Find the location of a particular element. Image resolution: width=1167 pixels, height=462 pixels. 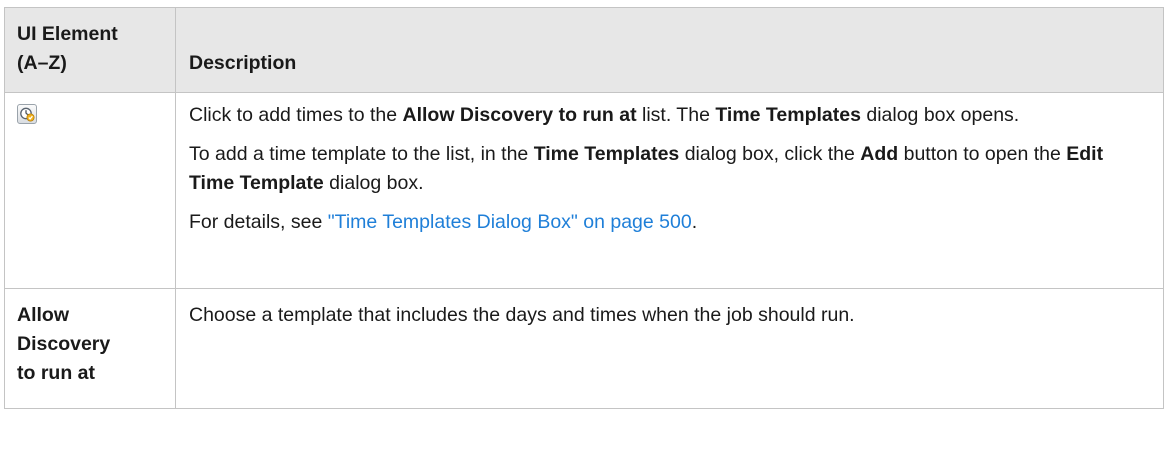

bold-term: Allow Discovery to run at is located at coordinates (519, 115).